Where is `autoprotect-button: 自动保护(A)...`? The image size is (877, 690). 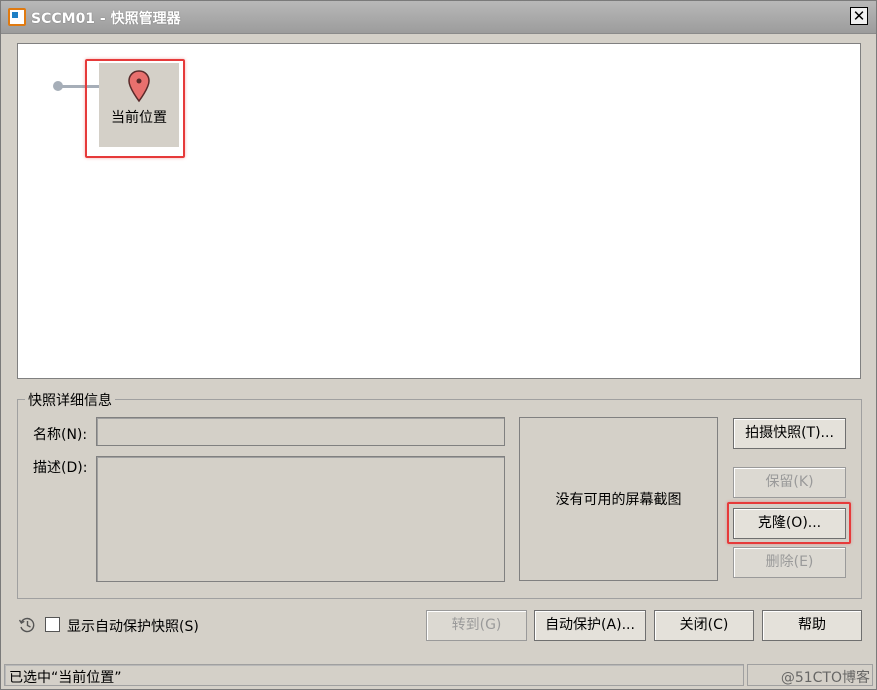 autoprotect-button: 自动保护(A)... is located at coordinates (590, 625).